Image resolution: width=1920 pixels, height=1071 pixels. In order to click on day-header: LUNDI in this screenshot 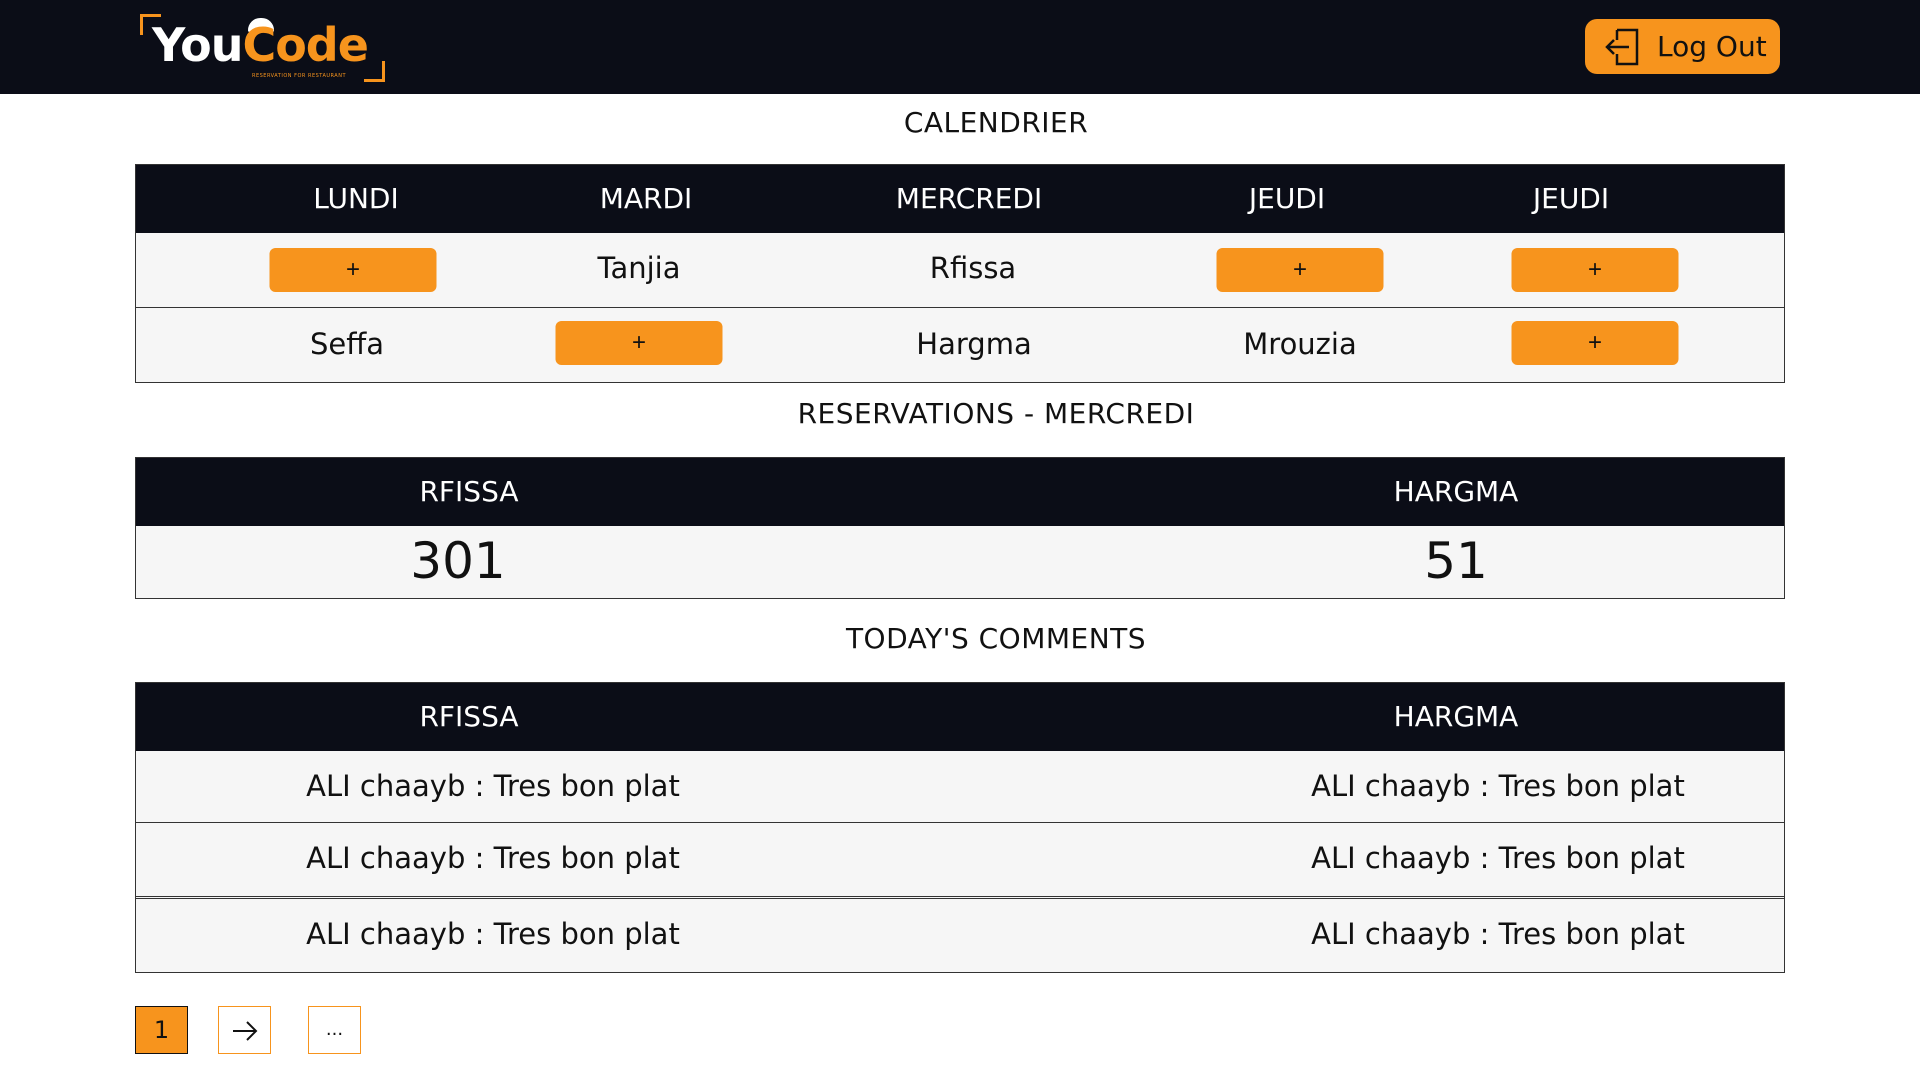, I will do `click(356, 198)`.